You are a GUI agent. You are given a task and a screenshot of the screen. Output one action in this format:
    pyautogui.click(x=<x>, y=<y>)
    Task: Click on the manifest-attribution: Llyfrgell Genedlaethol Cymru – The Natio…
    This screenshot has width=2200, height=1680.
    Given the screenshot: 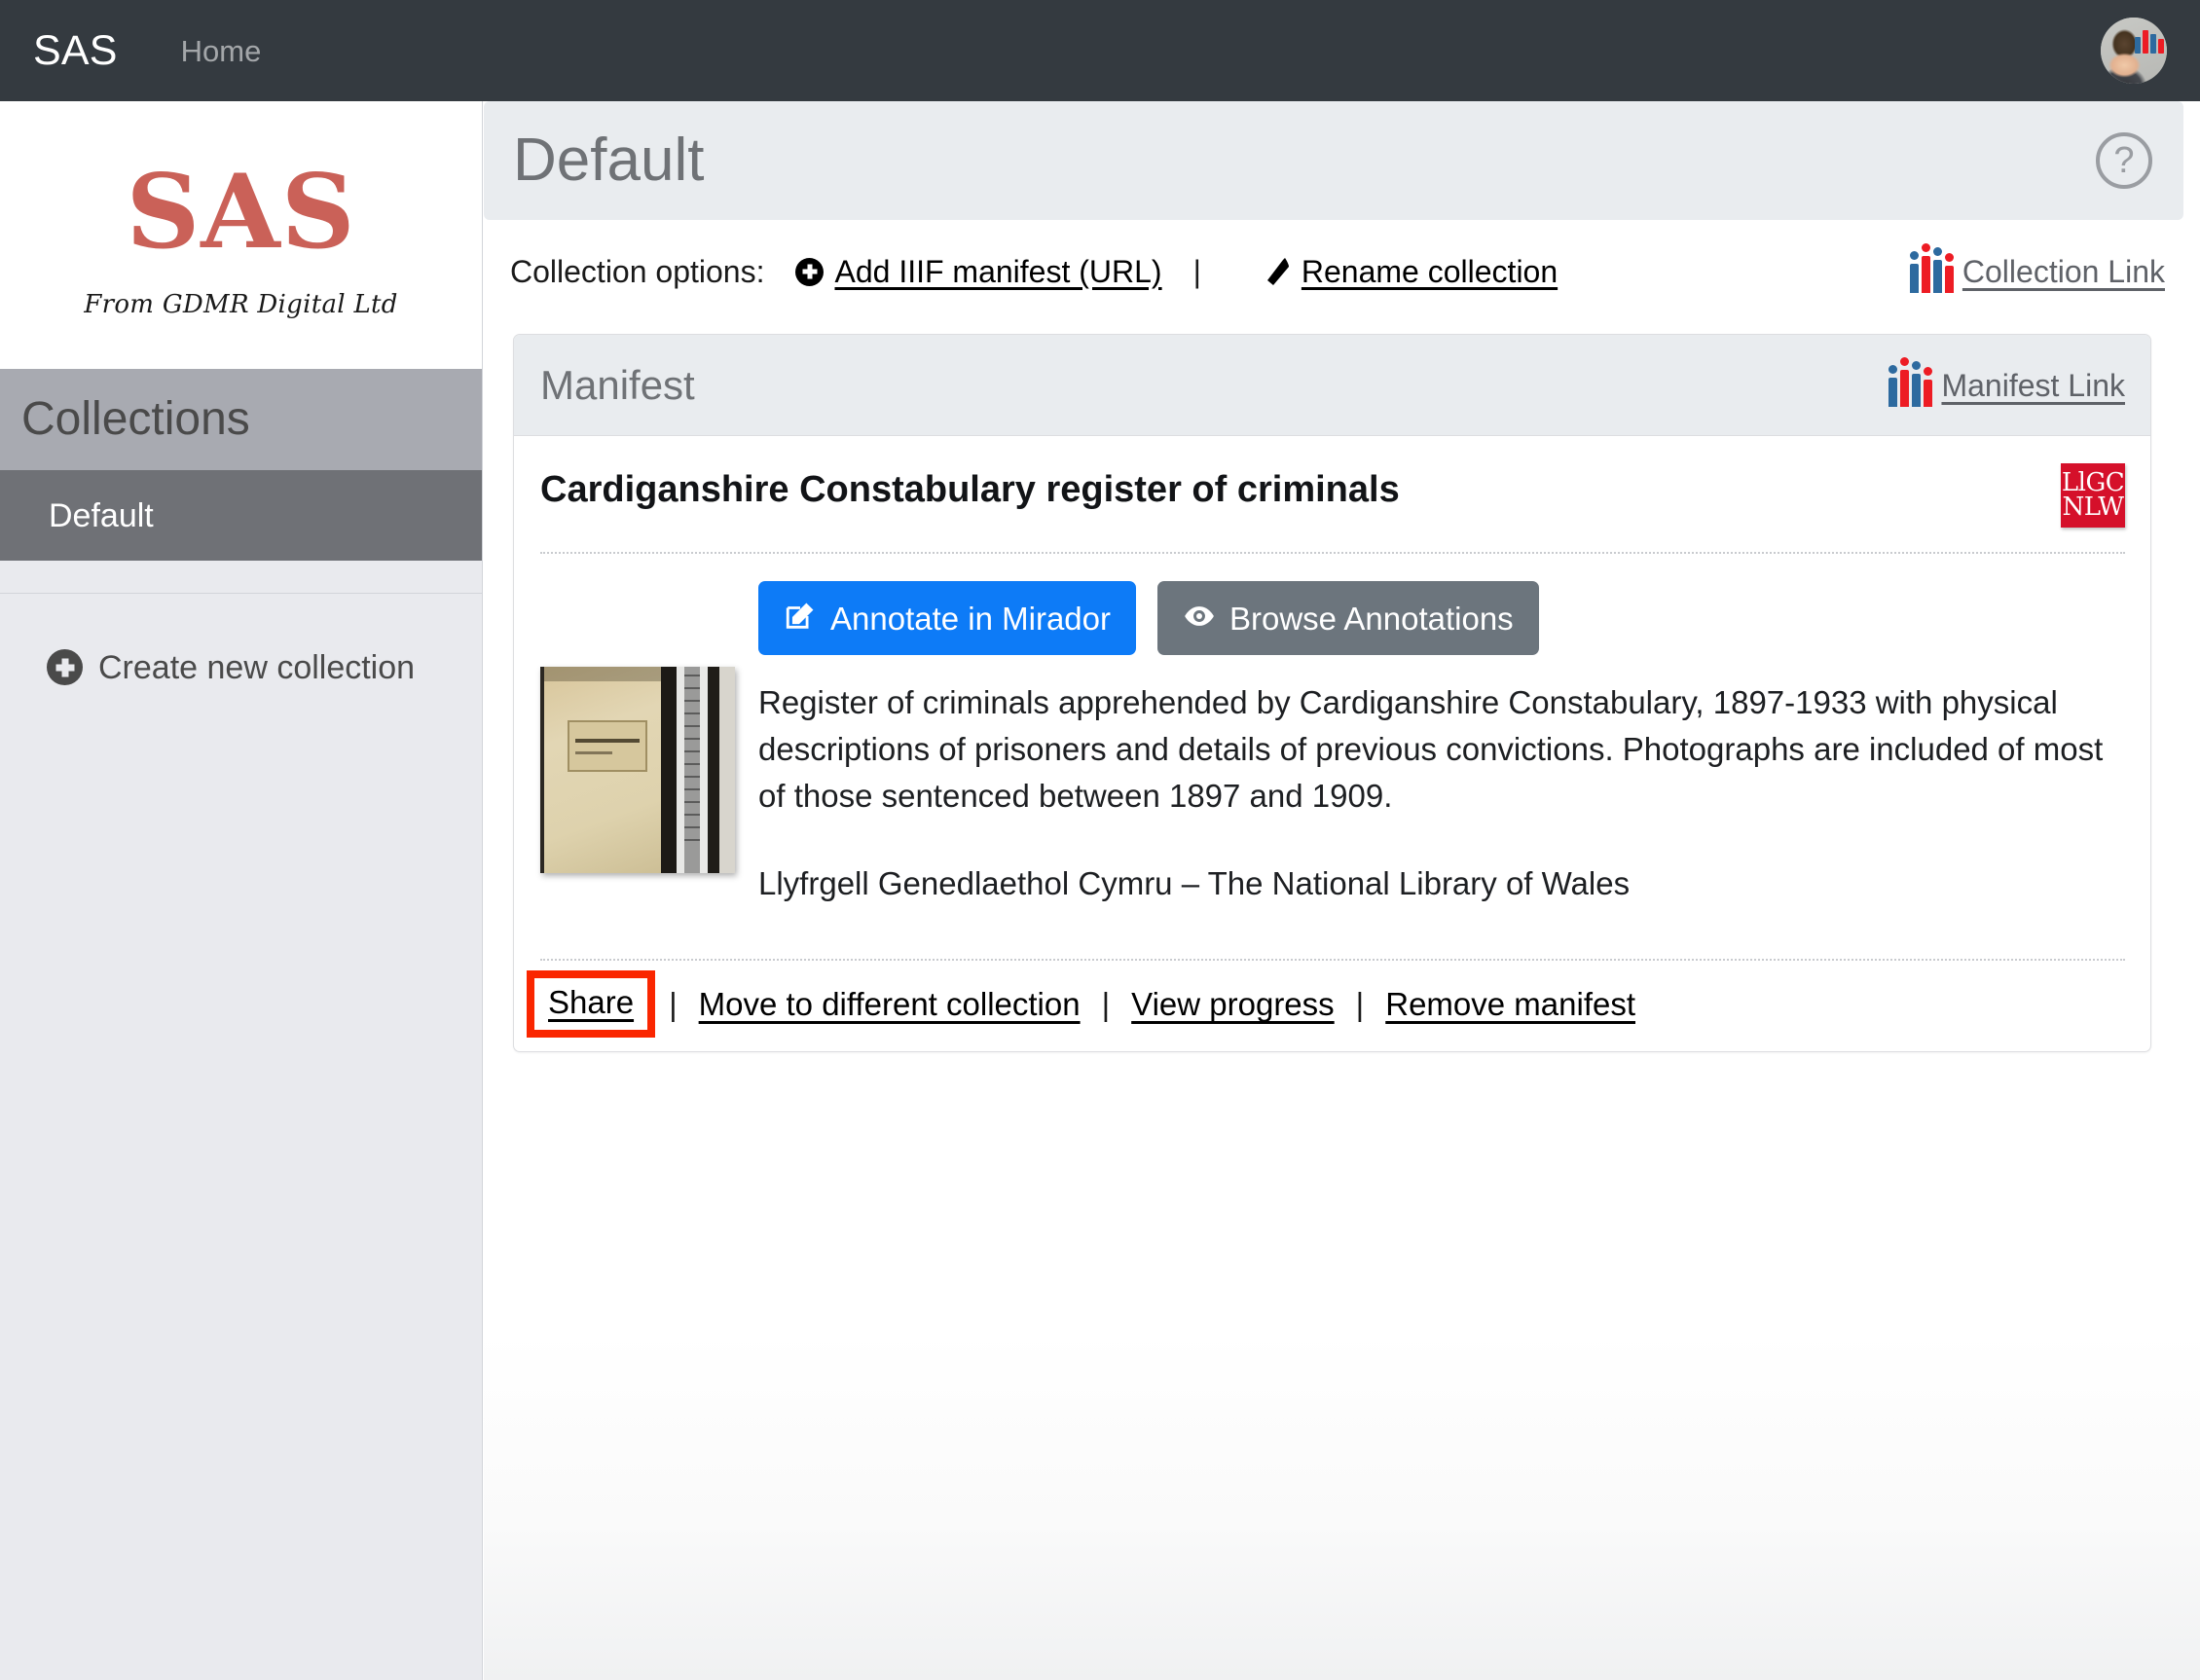 What is the action you would take?
    pyautogui.click(x=1194, y=882)
    